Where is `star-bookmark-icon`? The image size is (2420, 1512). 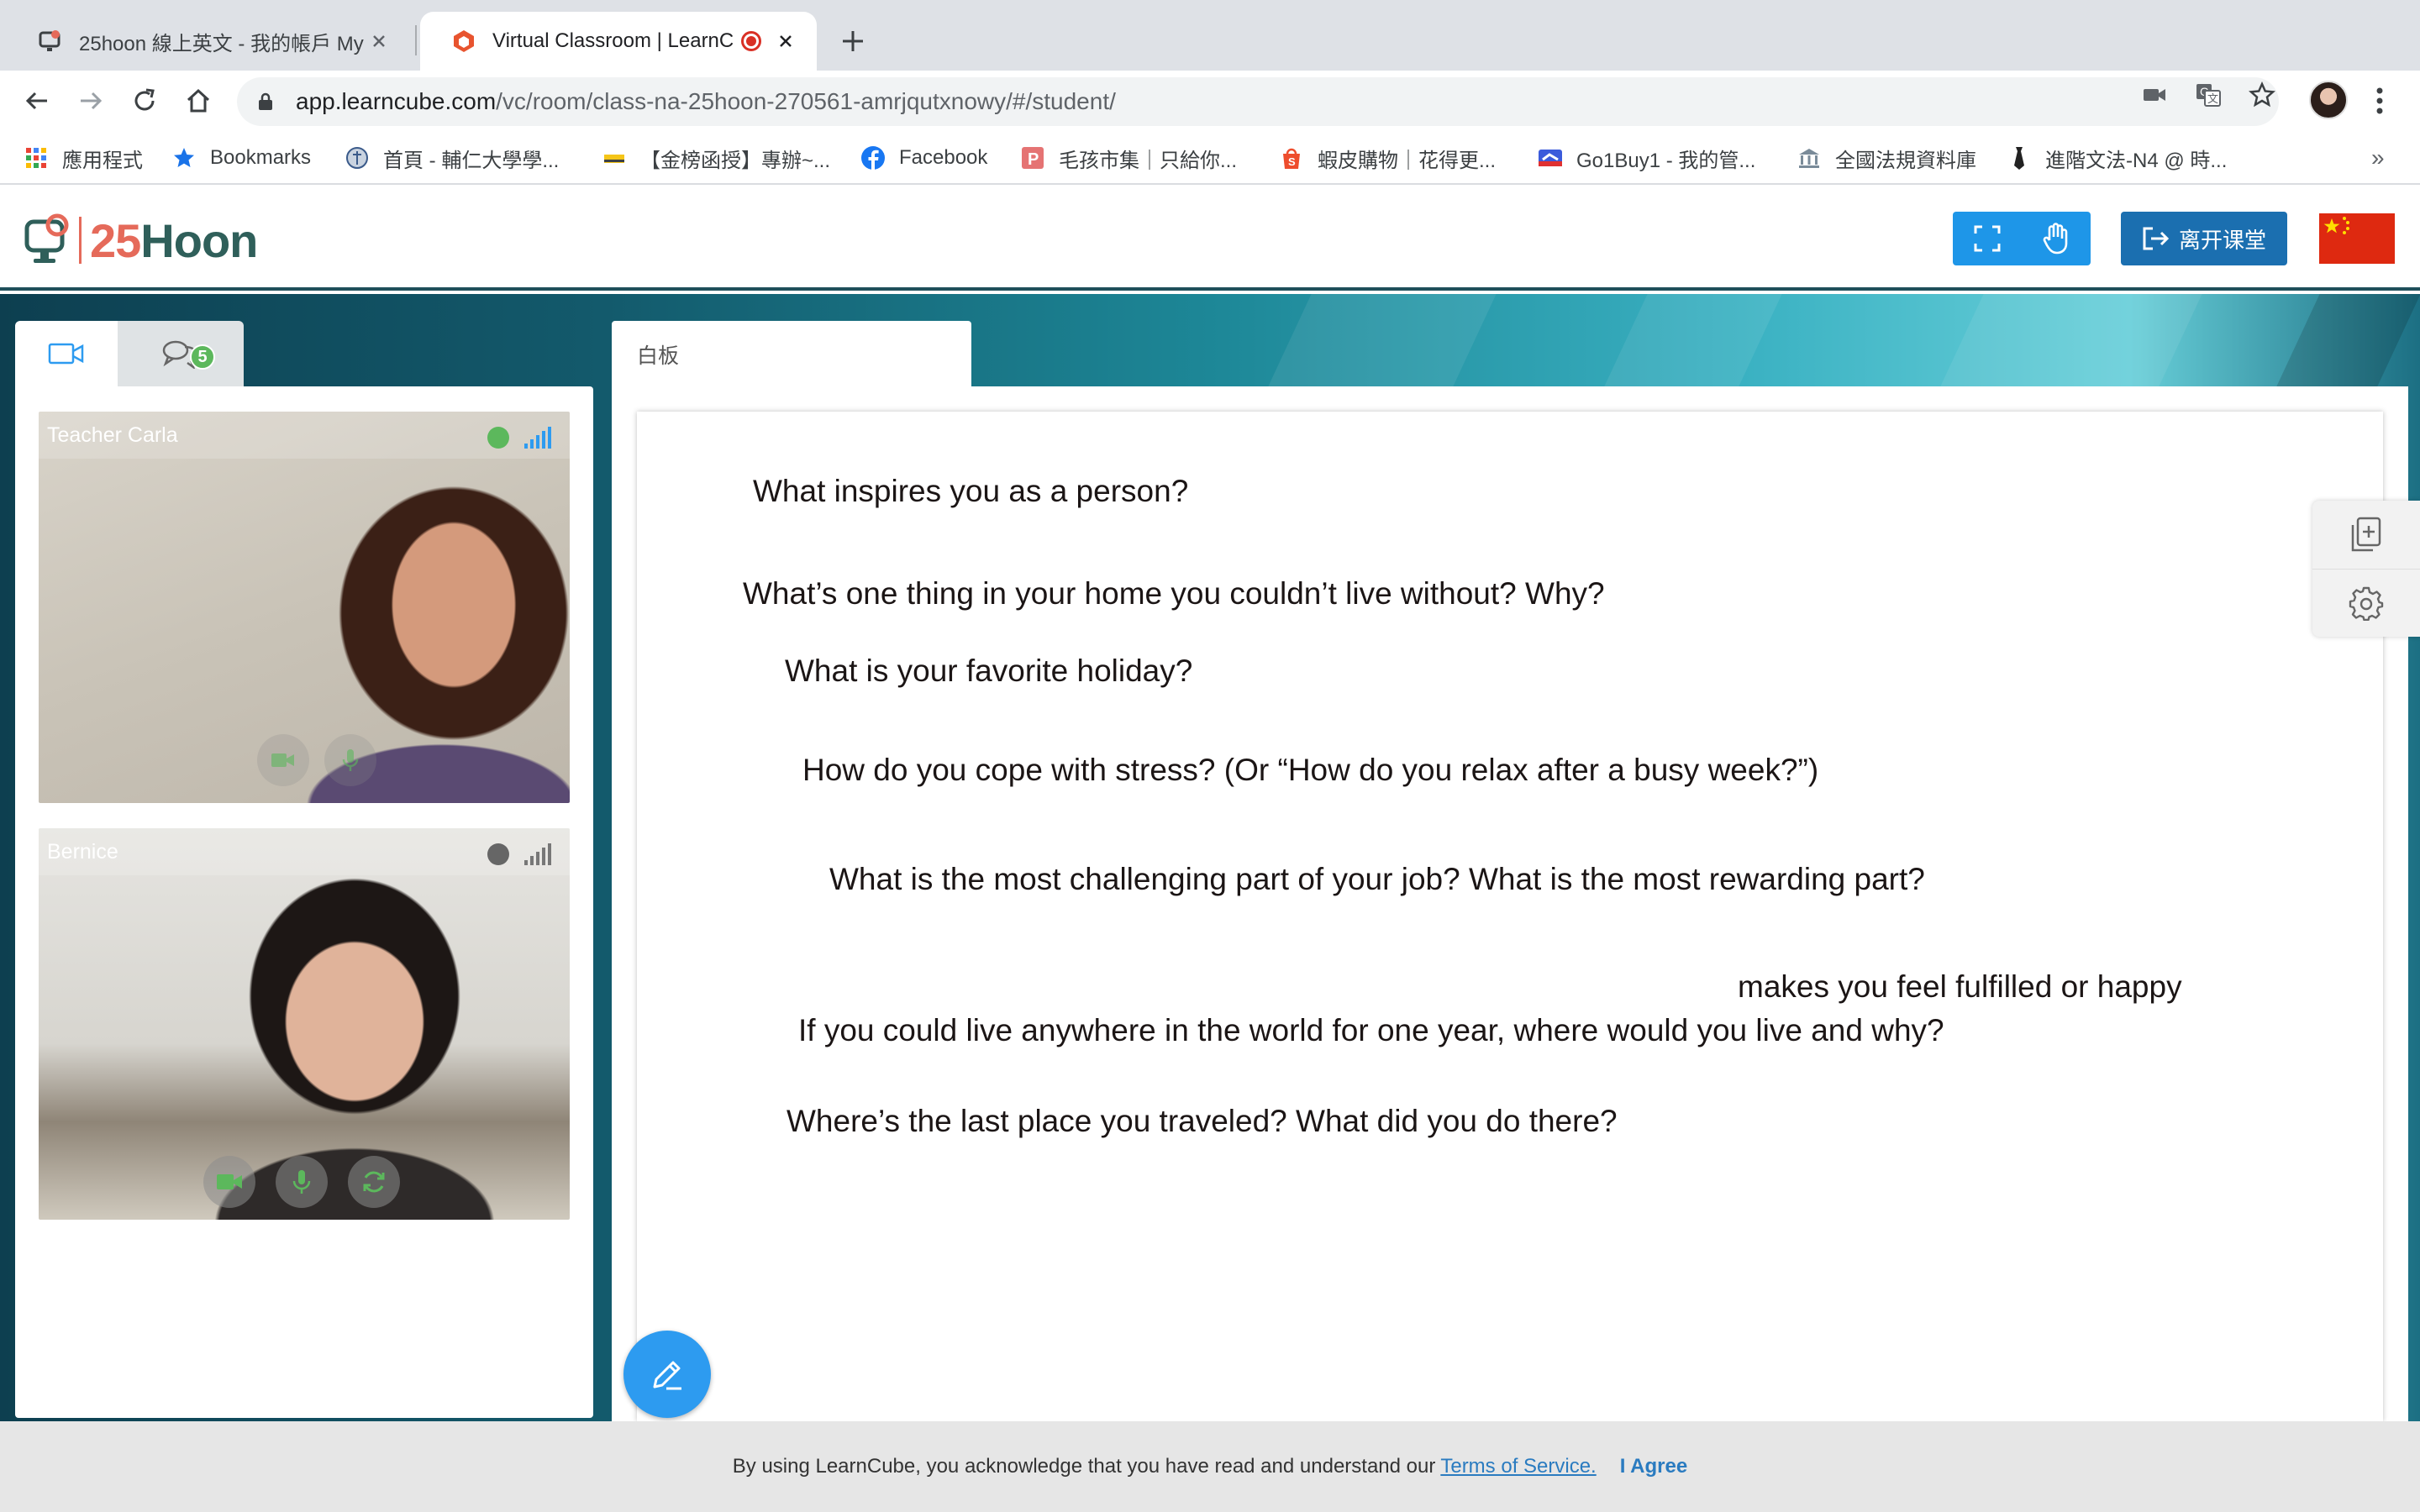
star-bookmark-icon is located at coordinates (2262, 94).